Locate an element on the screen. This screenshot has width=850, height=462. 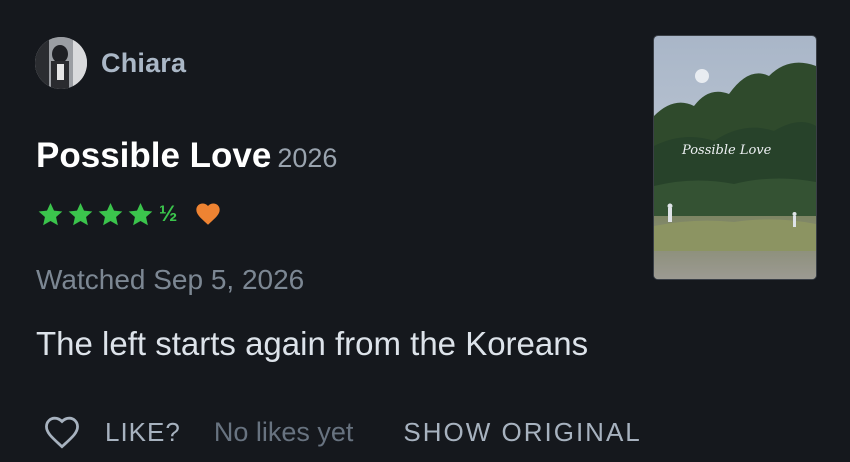
watched-date: Watched Sep 5, 2026 is located at coordinates (170, 279).